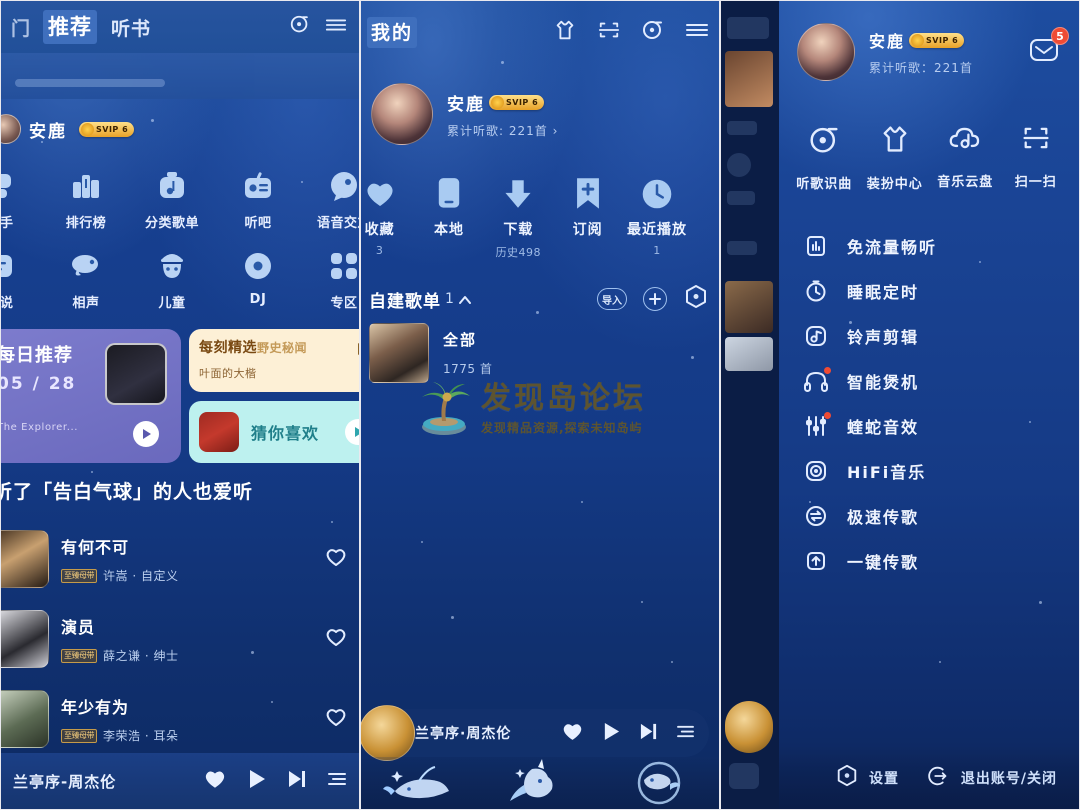 The height and width of the screenshot is (810, 1080). Describe the element at coordinates (86, 275) in the screenshot. I see `category-crosstalk: 相声` at that location.